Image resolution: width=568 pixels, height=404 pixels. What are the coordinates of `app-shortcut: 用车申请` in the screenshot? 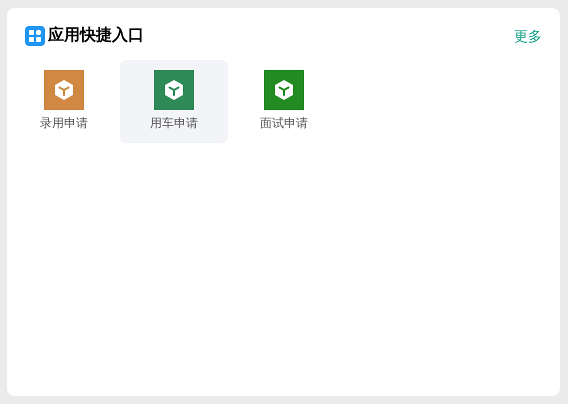 It's located at (174, 101).